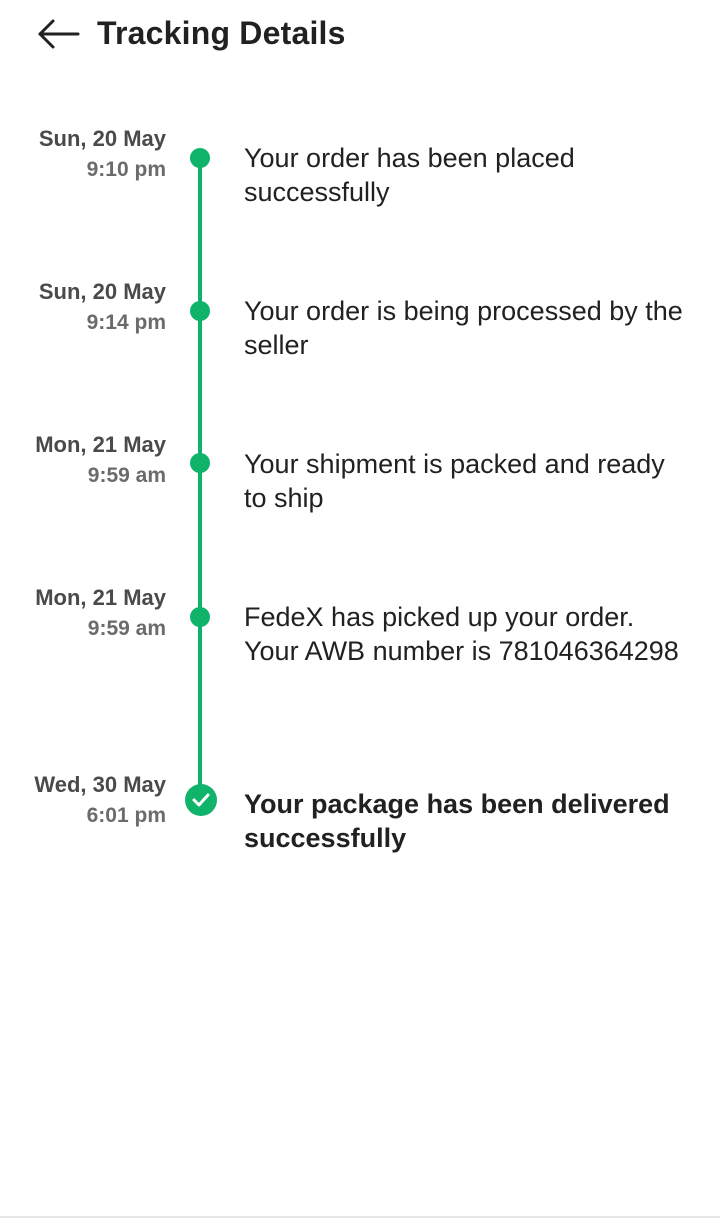 This screenshot has height=1218, width=720. I want to click on timeline-line, so click(200, 479).